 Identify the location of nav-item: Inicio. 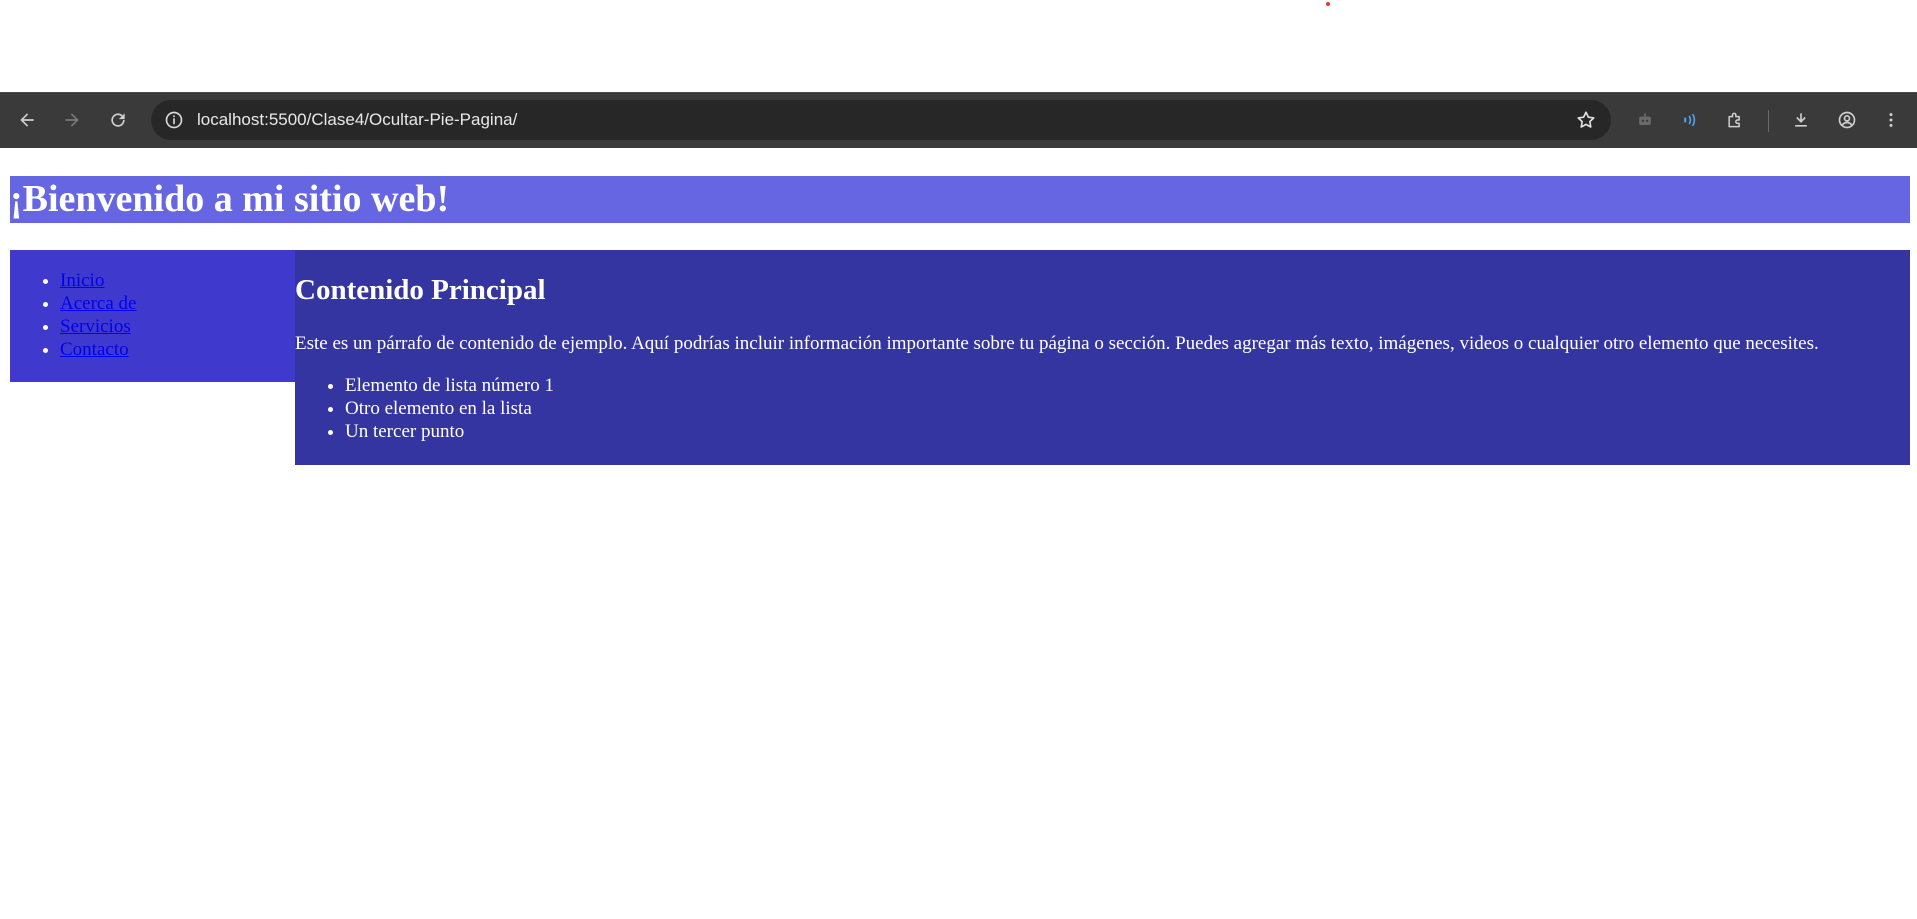
(178, 280).